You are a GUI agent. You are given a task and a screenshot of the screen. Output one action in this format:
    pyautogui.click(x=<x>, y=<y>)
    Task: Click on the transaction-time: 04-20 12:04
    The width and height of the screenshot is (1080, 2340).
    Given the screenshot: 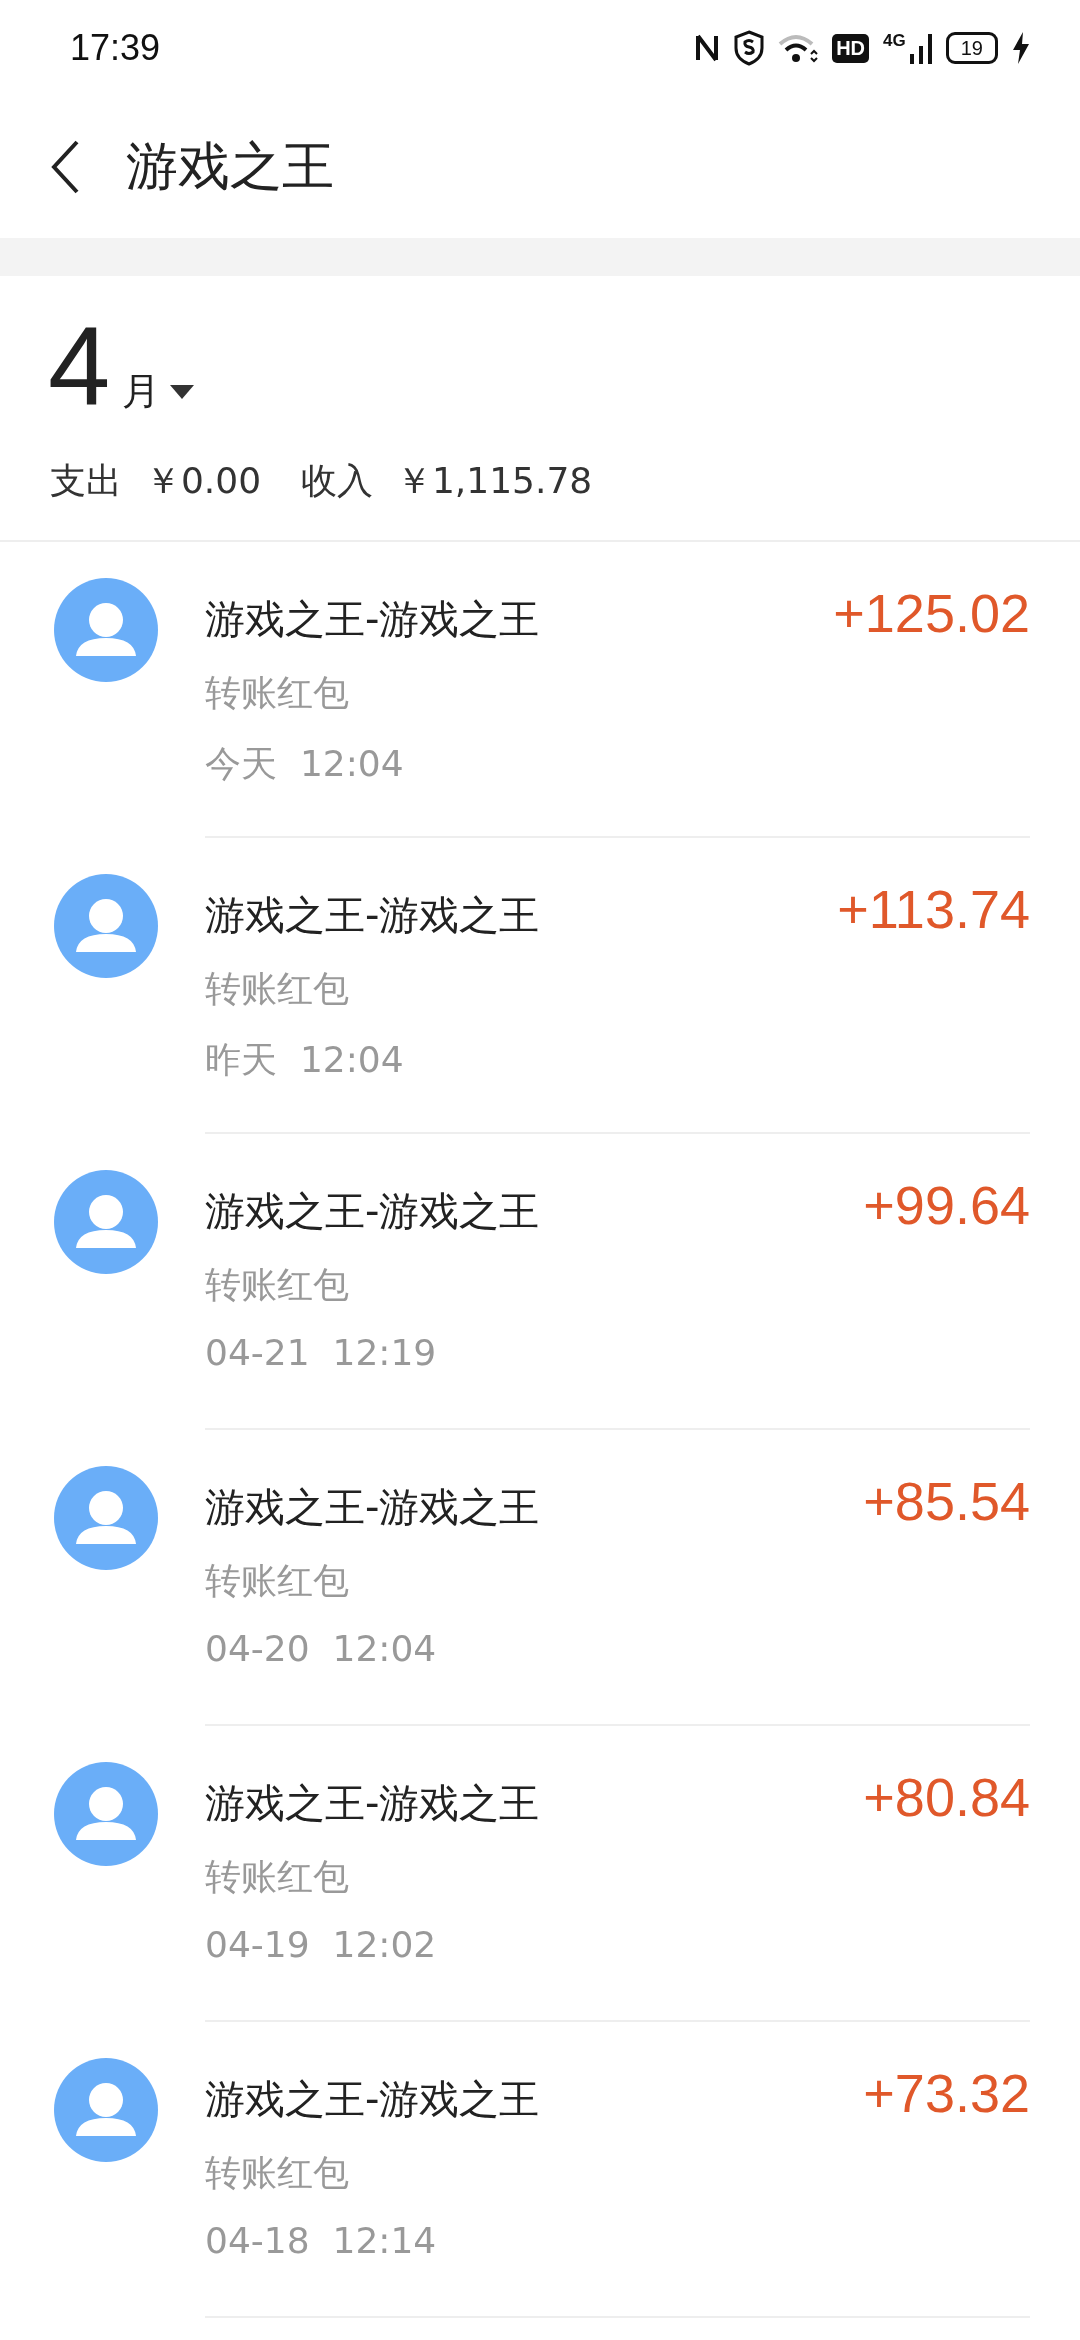 What is the action you would take?
    pyautogui.click(x=321, y=1649)
    